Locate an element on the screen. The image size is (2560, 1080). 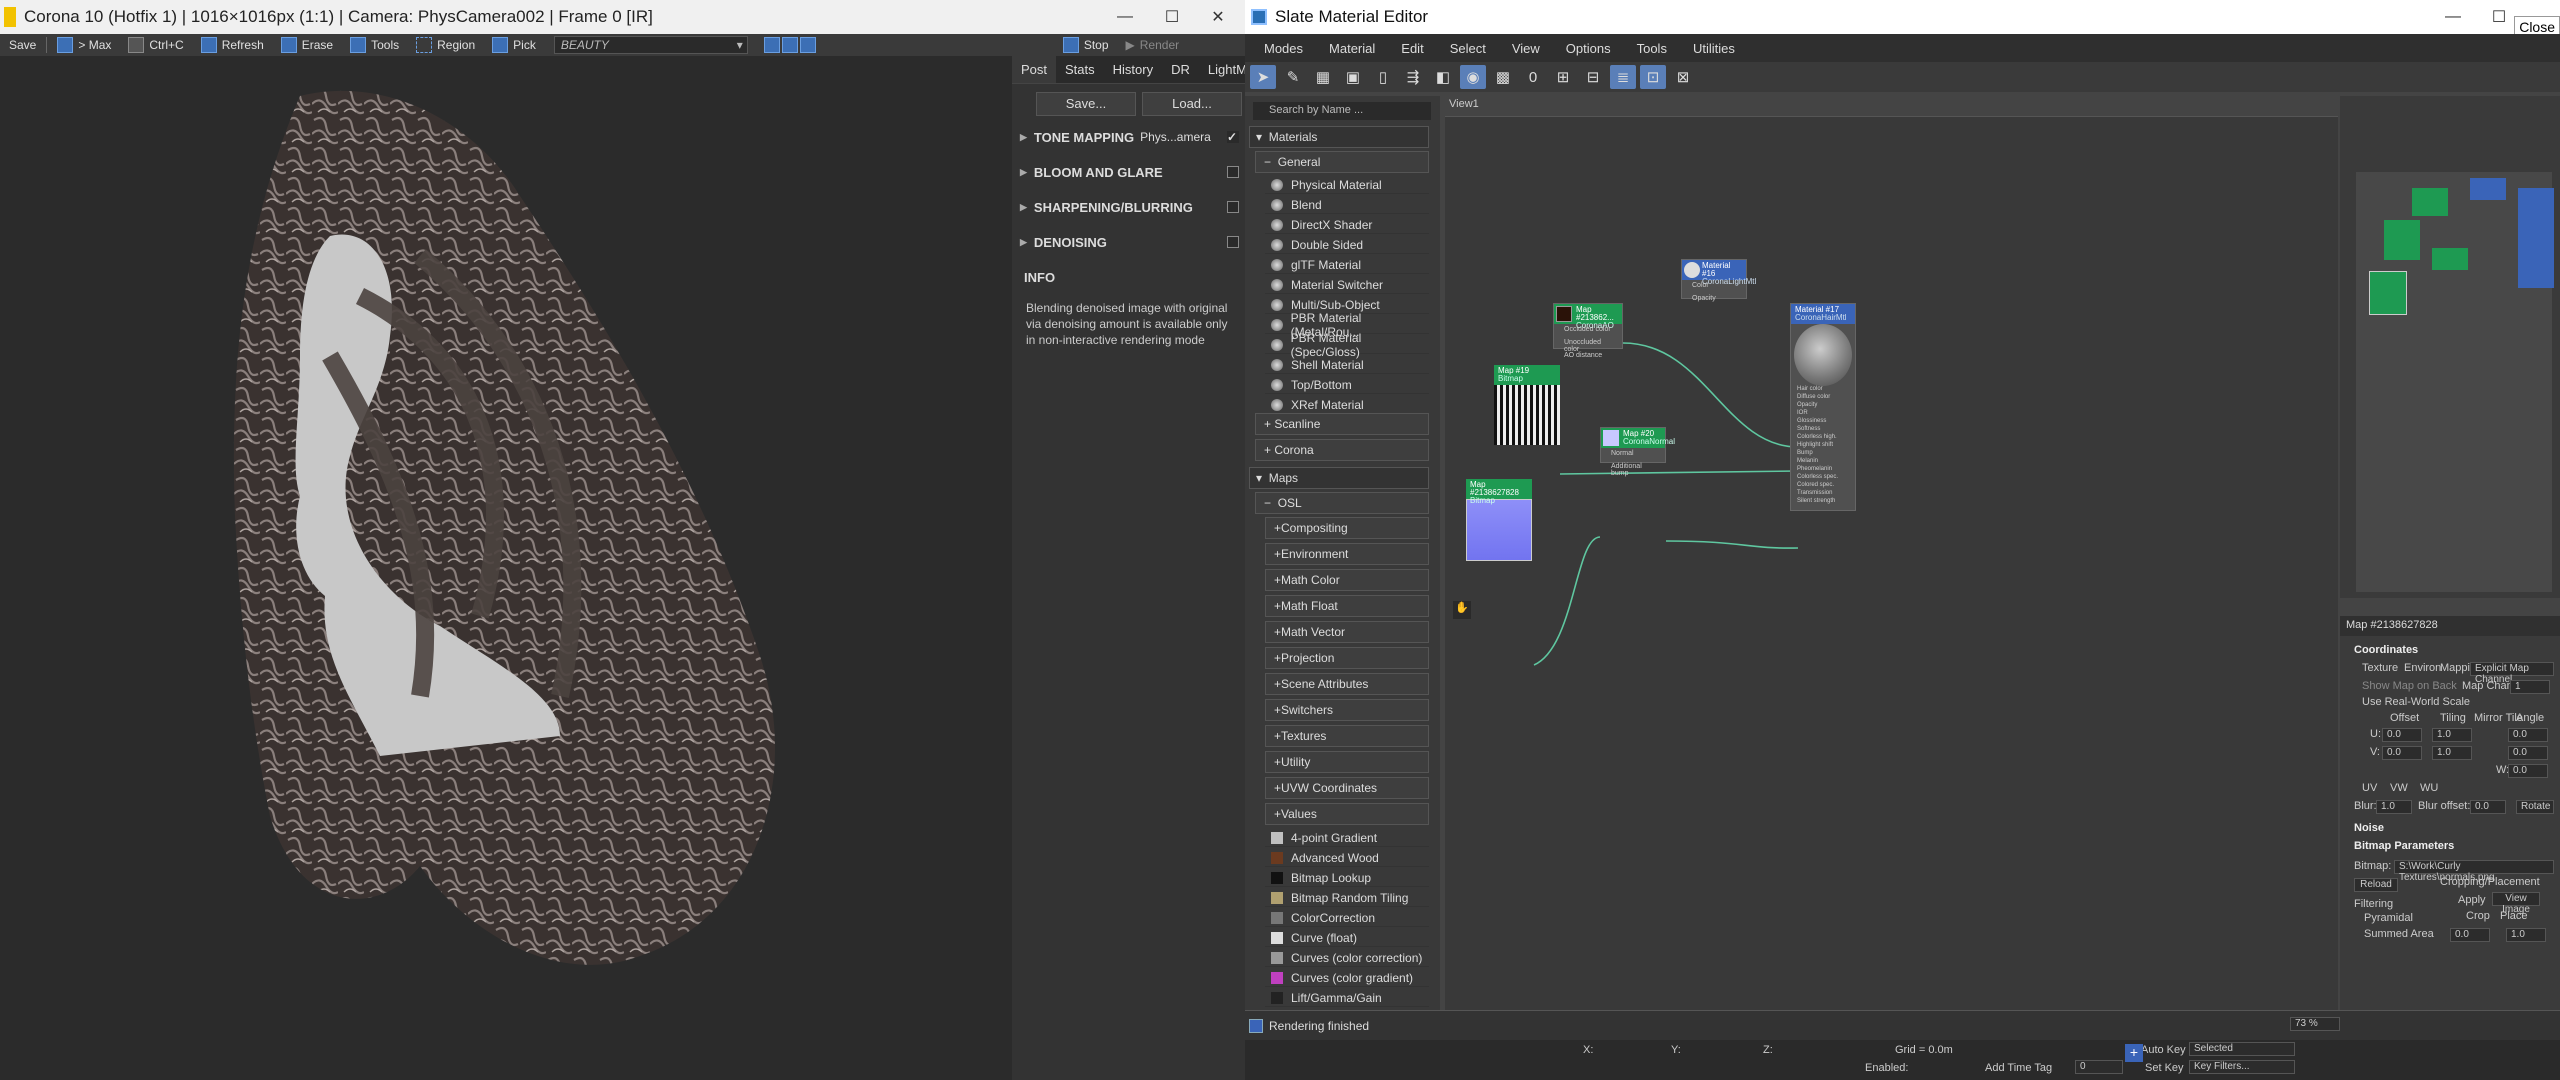
menu-tools: Tools is located at coordinates (1652, 48).